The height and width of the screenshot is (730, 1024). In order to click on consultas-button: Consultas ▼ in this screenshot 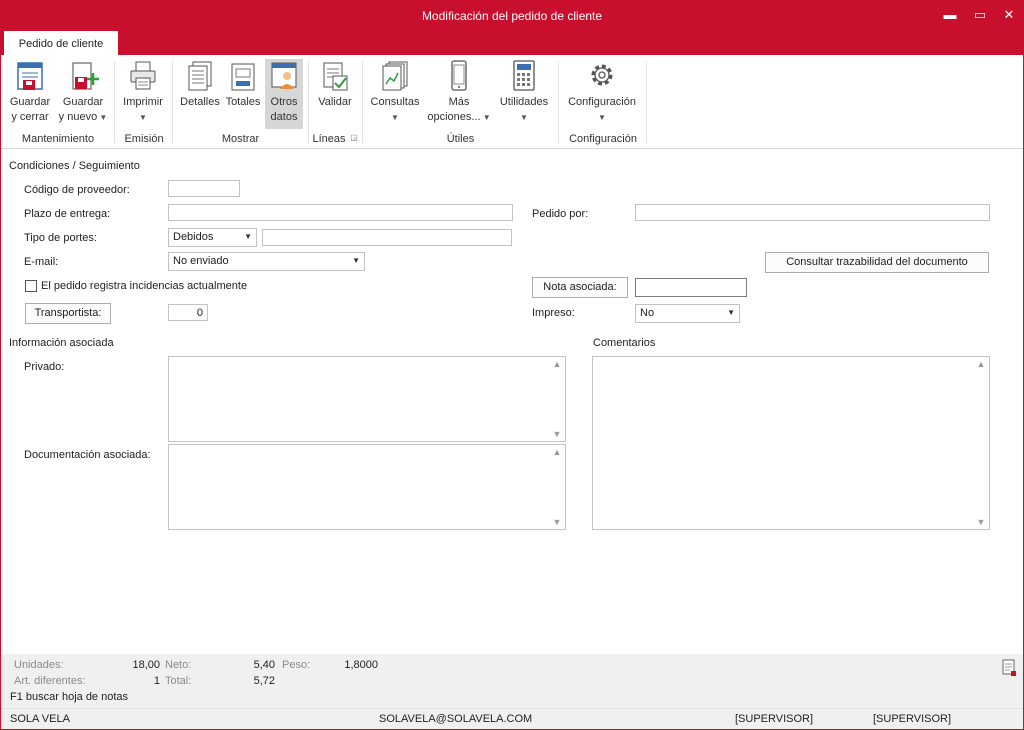, I will do `click(395, 92)`.